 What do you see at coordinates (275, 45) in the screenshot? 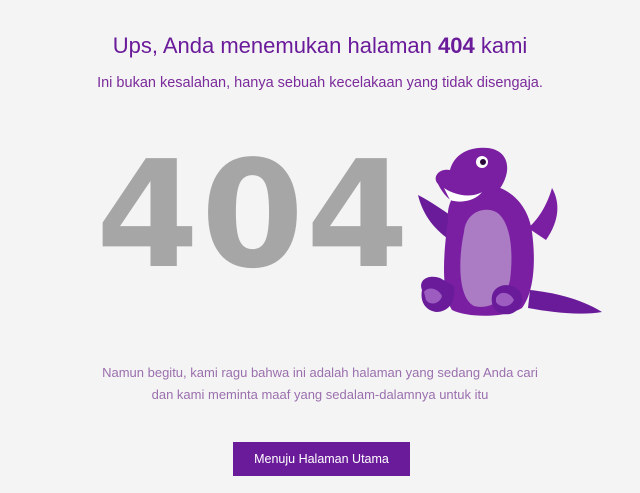
I see `page-title-prefix: Ups, Anda menemukan halaman` at bounding box center [275, 45].